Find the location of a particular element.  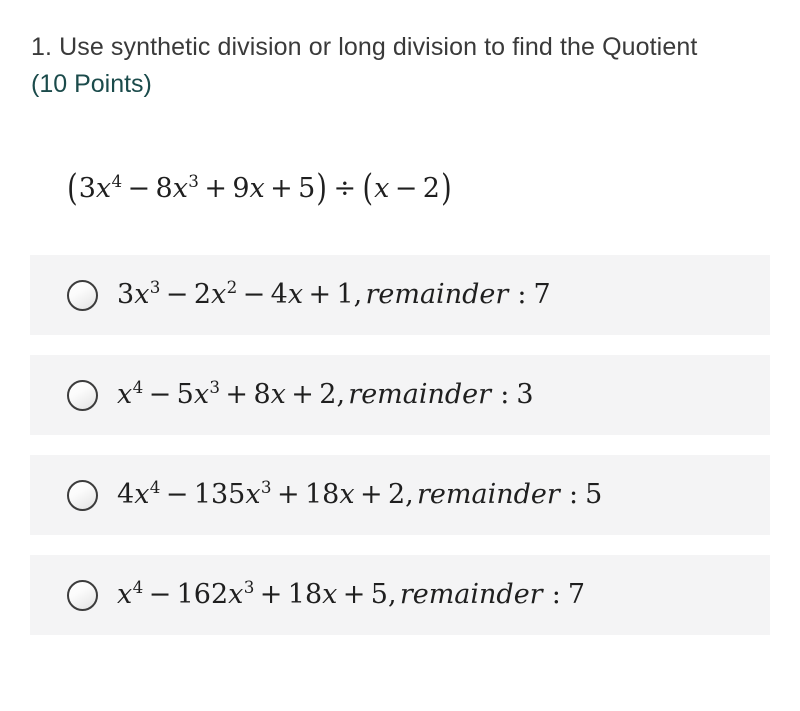

answer-option-d: x4−162x3 +18x +5, remainder:7 is located at coordinates (400, 595).